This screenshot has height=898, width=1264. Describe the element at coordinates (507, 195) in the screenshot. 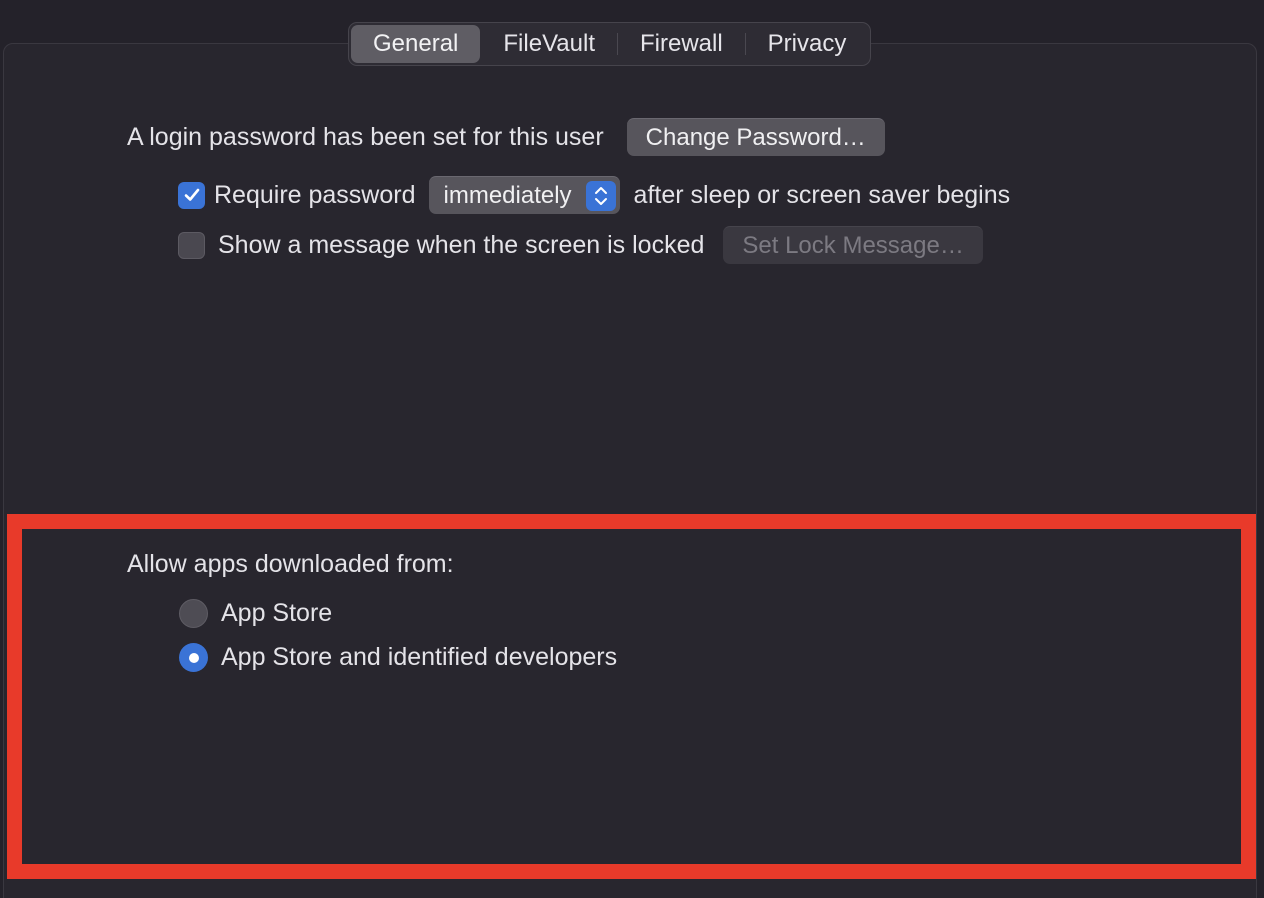

I see `require-password-delay-value: immediately` at that location.